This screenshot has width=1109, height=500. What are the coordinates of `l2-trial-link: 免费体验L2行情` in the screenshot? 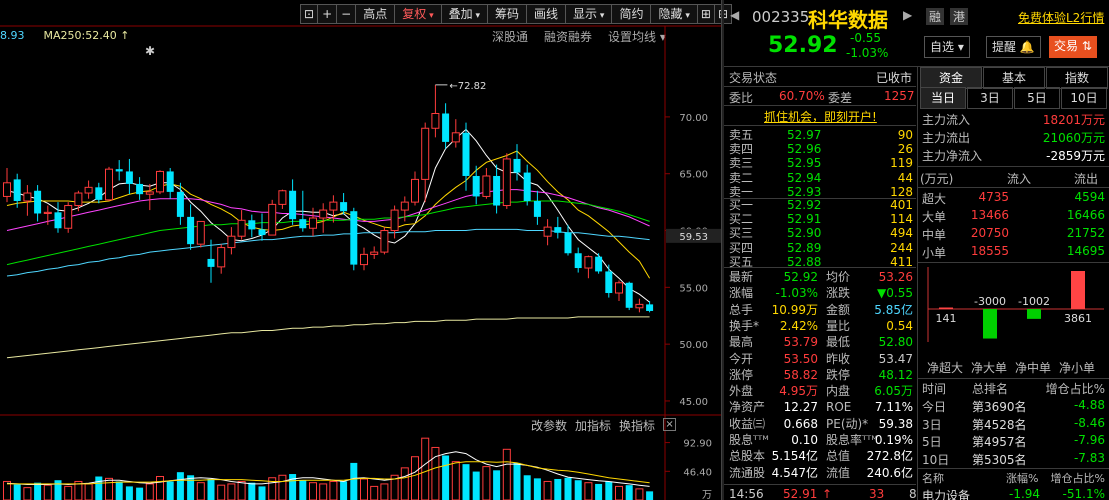 It's located at (1061, 17).